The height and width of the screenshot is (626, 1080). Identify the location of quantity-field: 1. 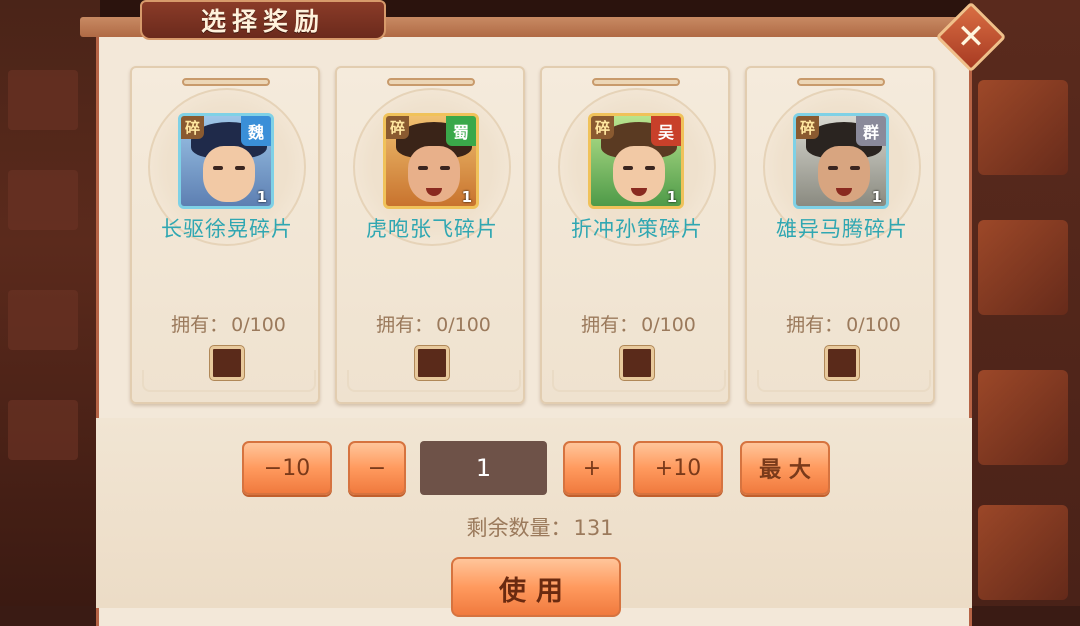
(483, 468).